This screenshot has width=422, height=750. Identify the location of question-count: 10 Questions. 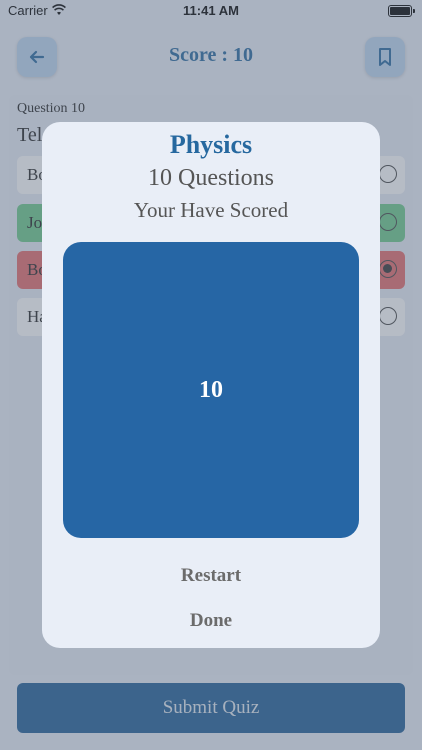
(211, 178).